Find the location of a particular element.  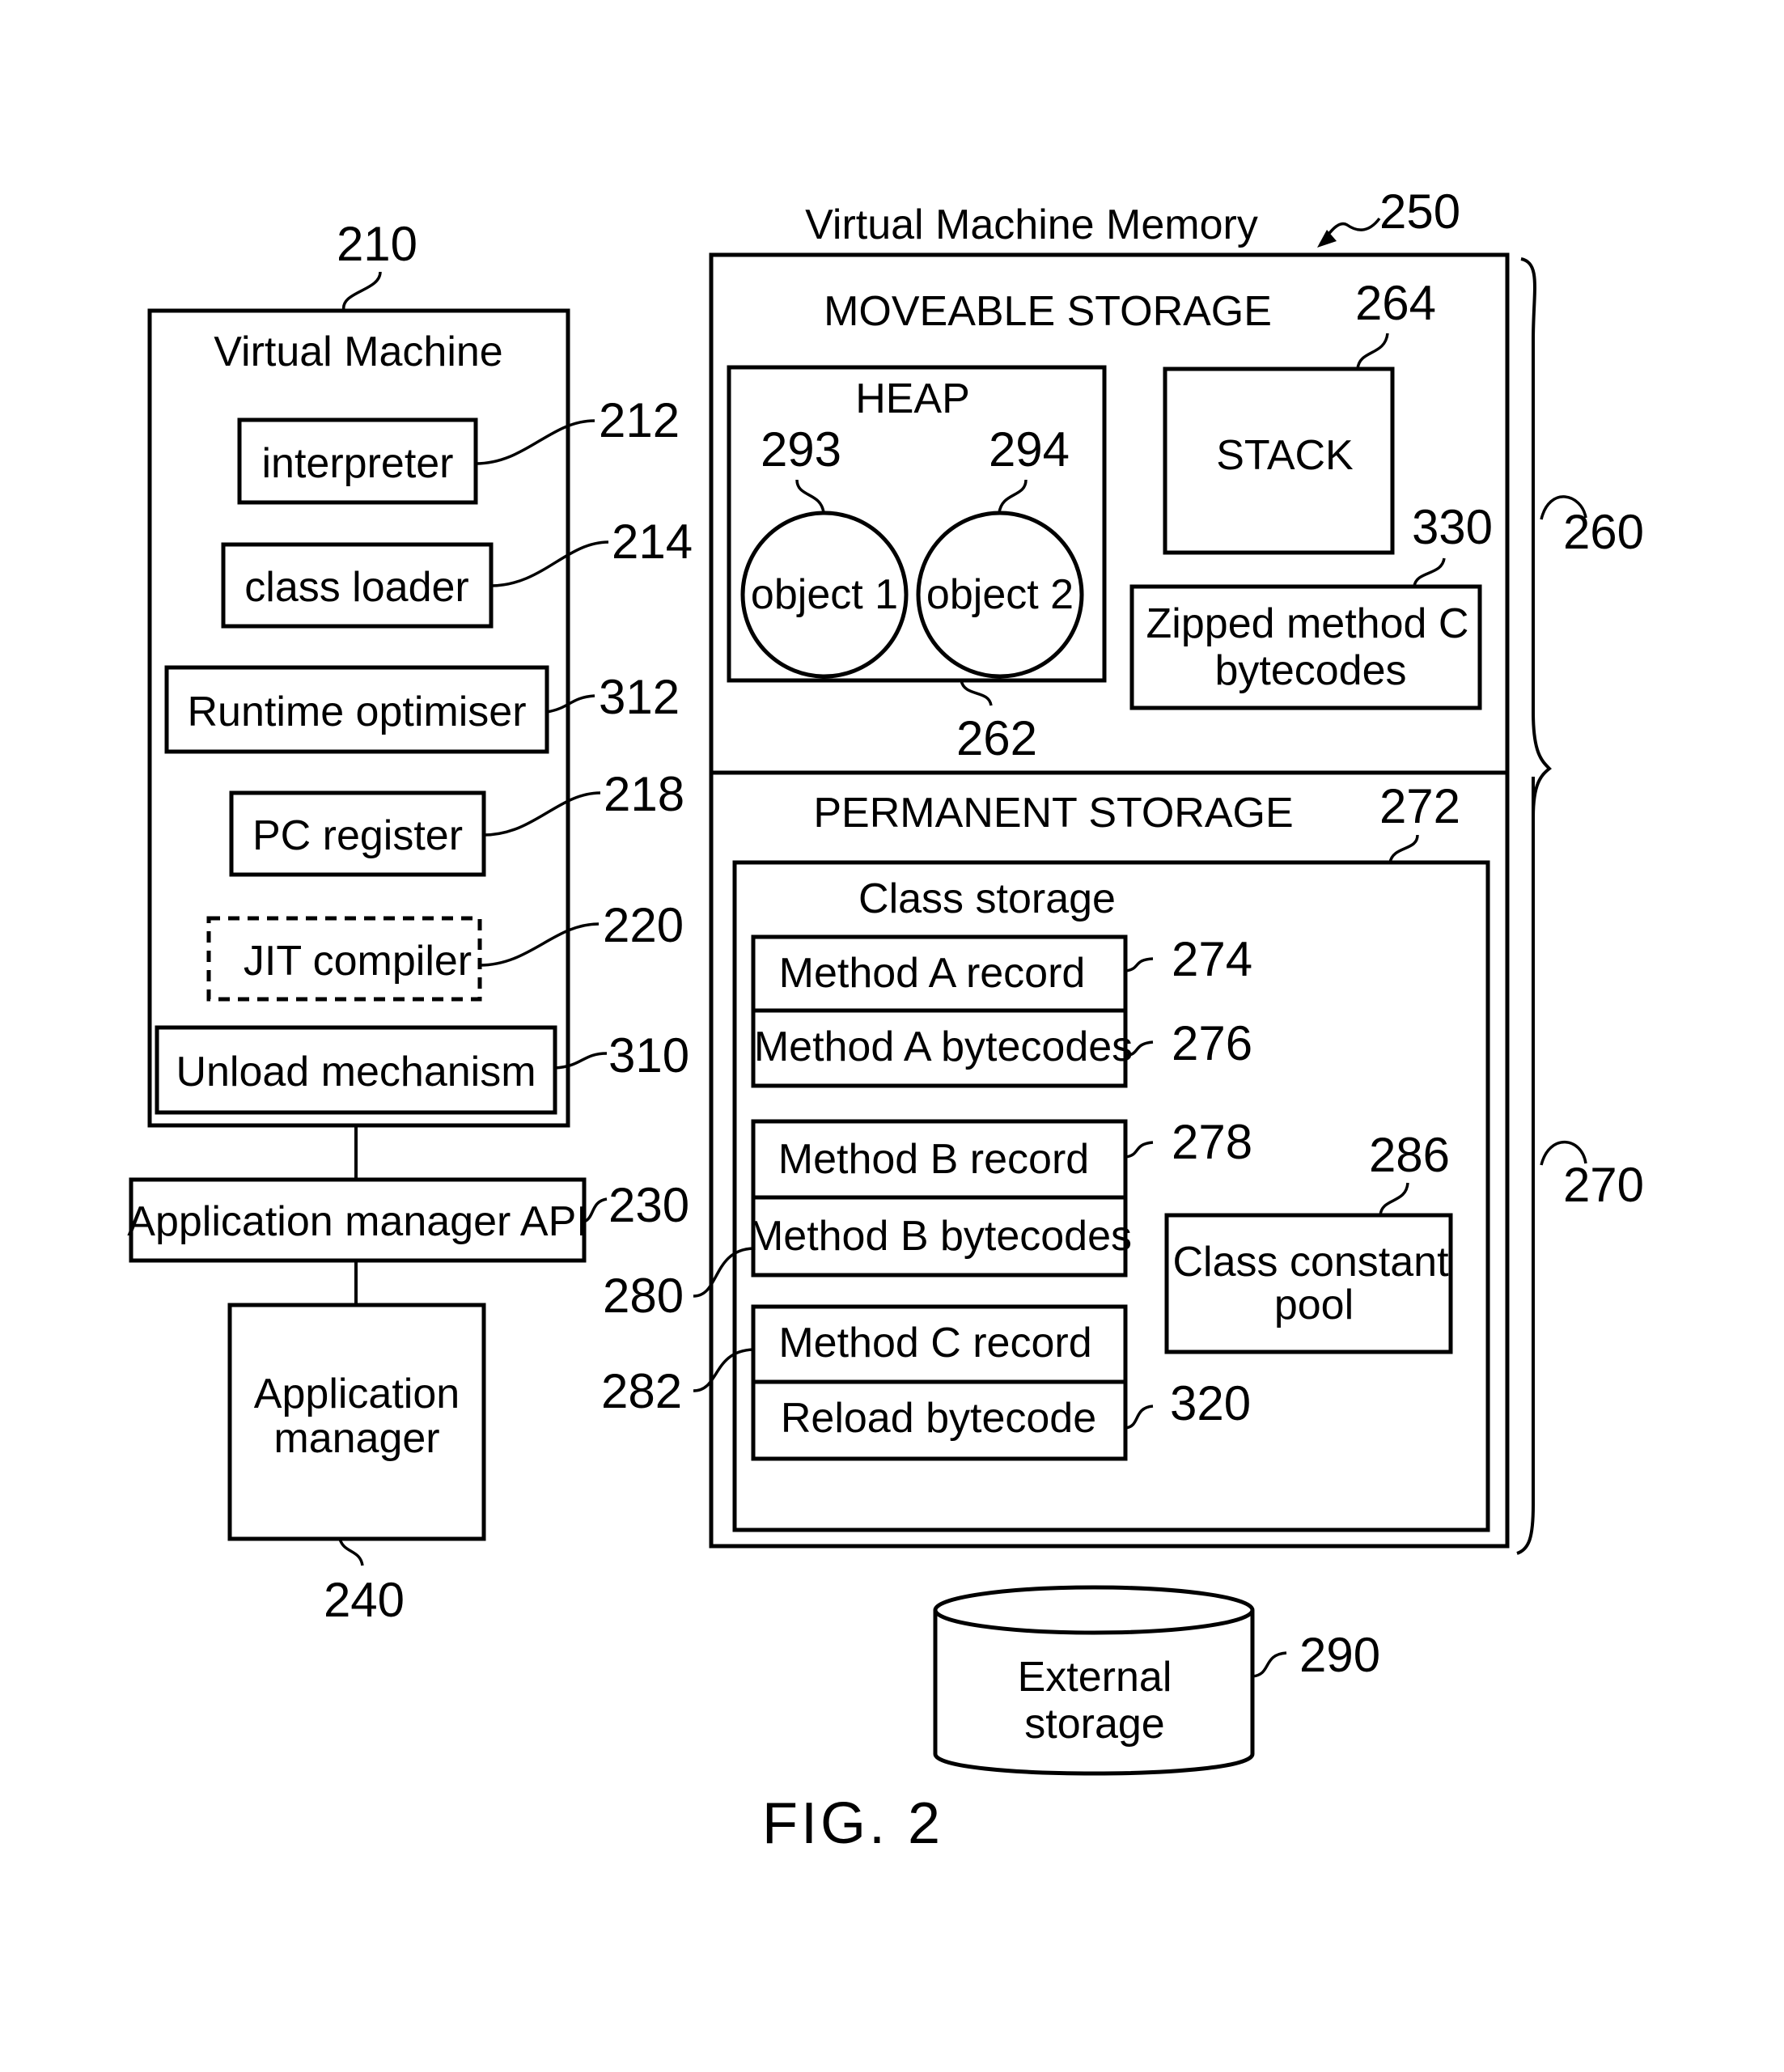

ref-262: 262 is located at coordinates (996, 738).